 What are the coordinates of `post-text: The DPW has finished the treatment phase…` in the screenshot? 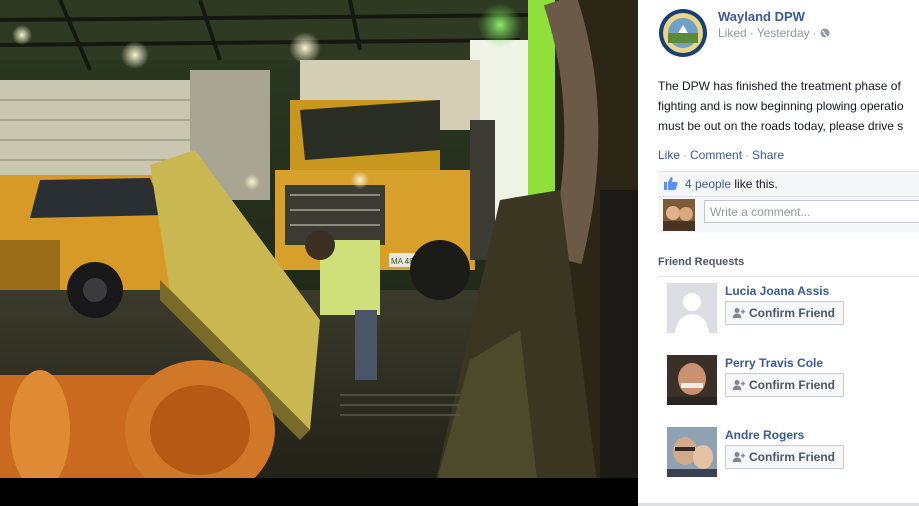 It's located at (788, 106).